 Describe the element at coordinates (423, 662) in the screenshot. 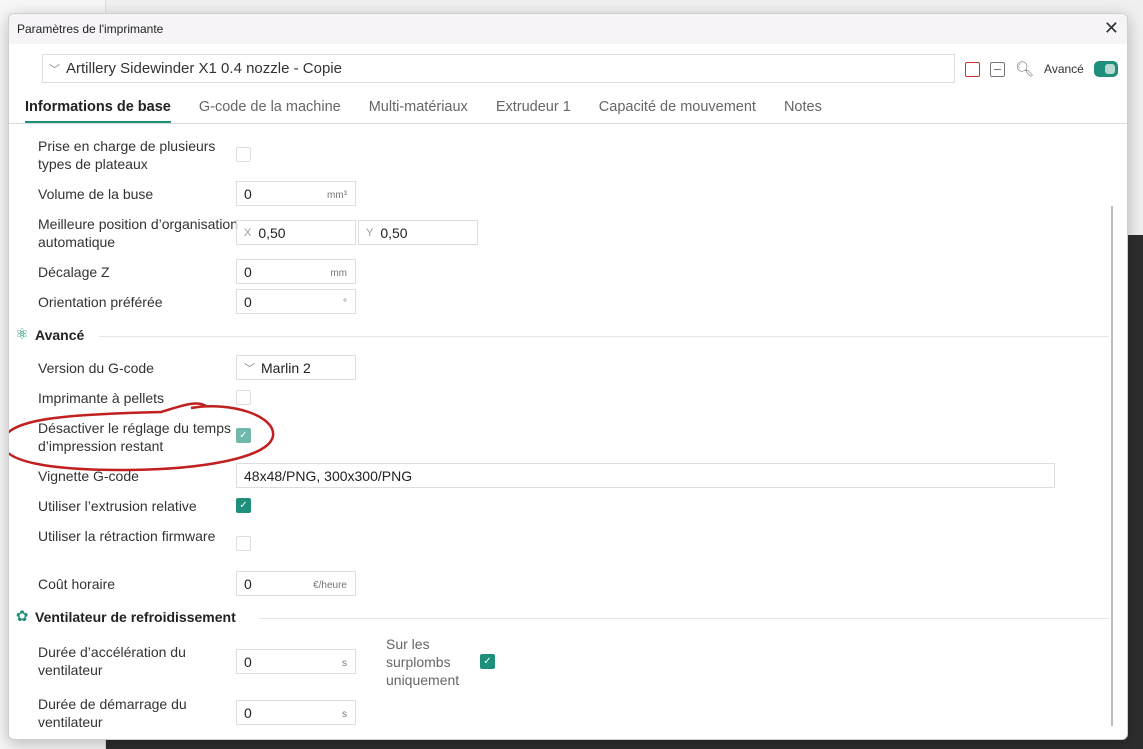

I see `overhang-only-label: Sur les surplombs uniquement` at that location.